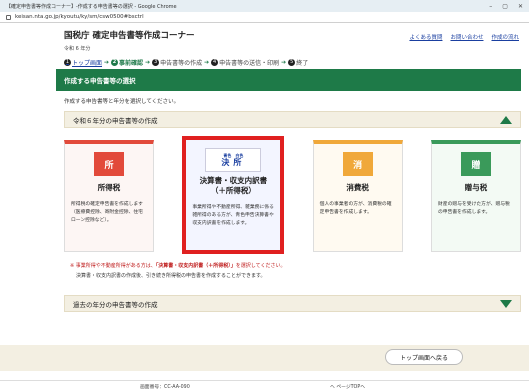 The width and height of the screenshot is (529, 392). I want to click on expand-icon, so click(506, 303).